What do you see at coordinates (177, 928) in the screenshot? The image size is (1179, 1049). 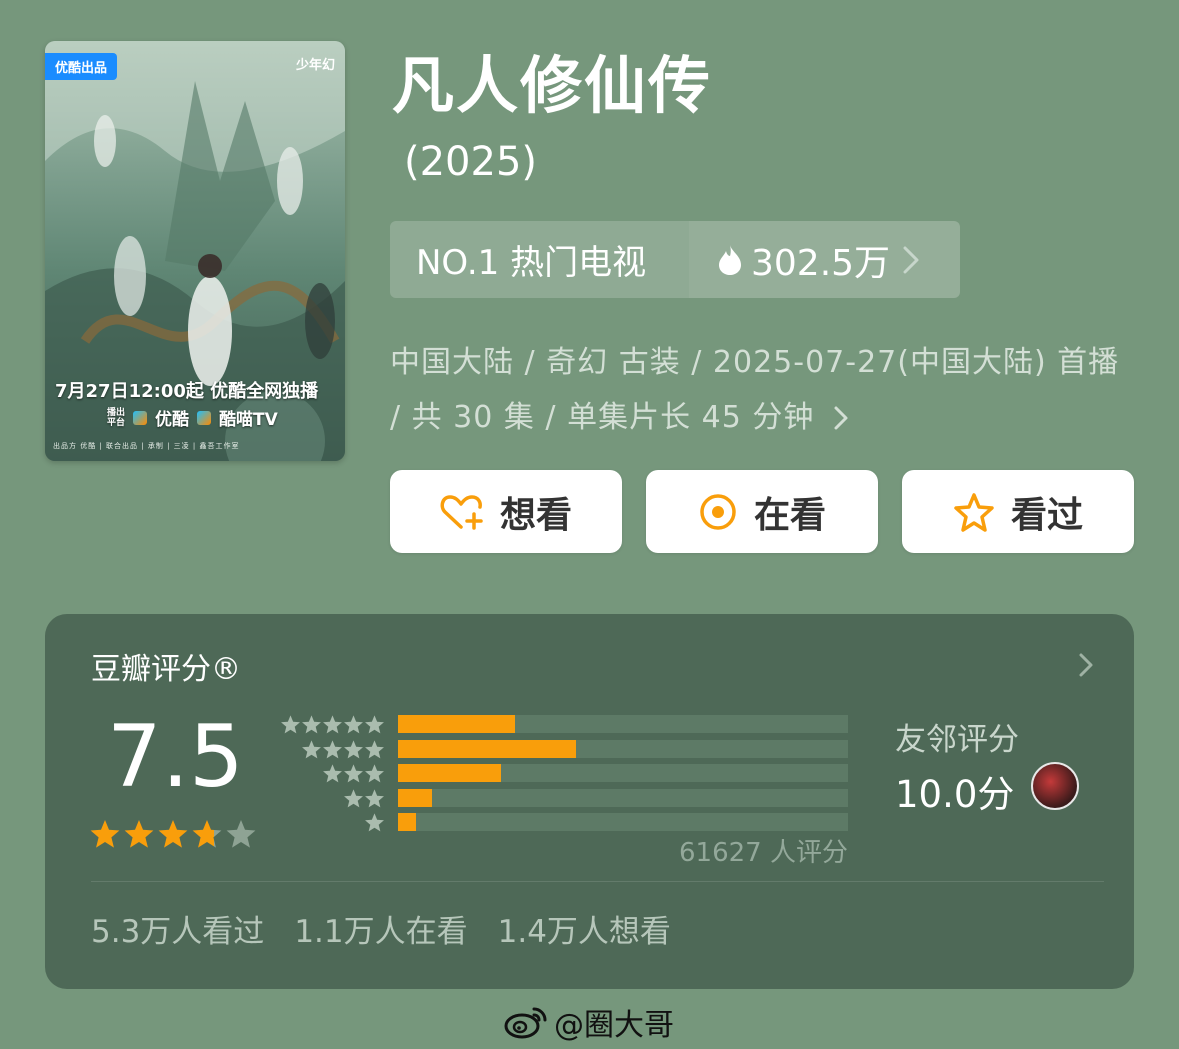 I see `stat-watched: 5.3万人看过` at bounding box center [177, 928].